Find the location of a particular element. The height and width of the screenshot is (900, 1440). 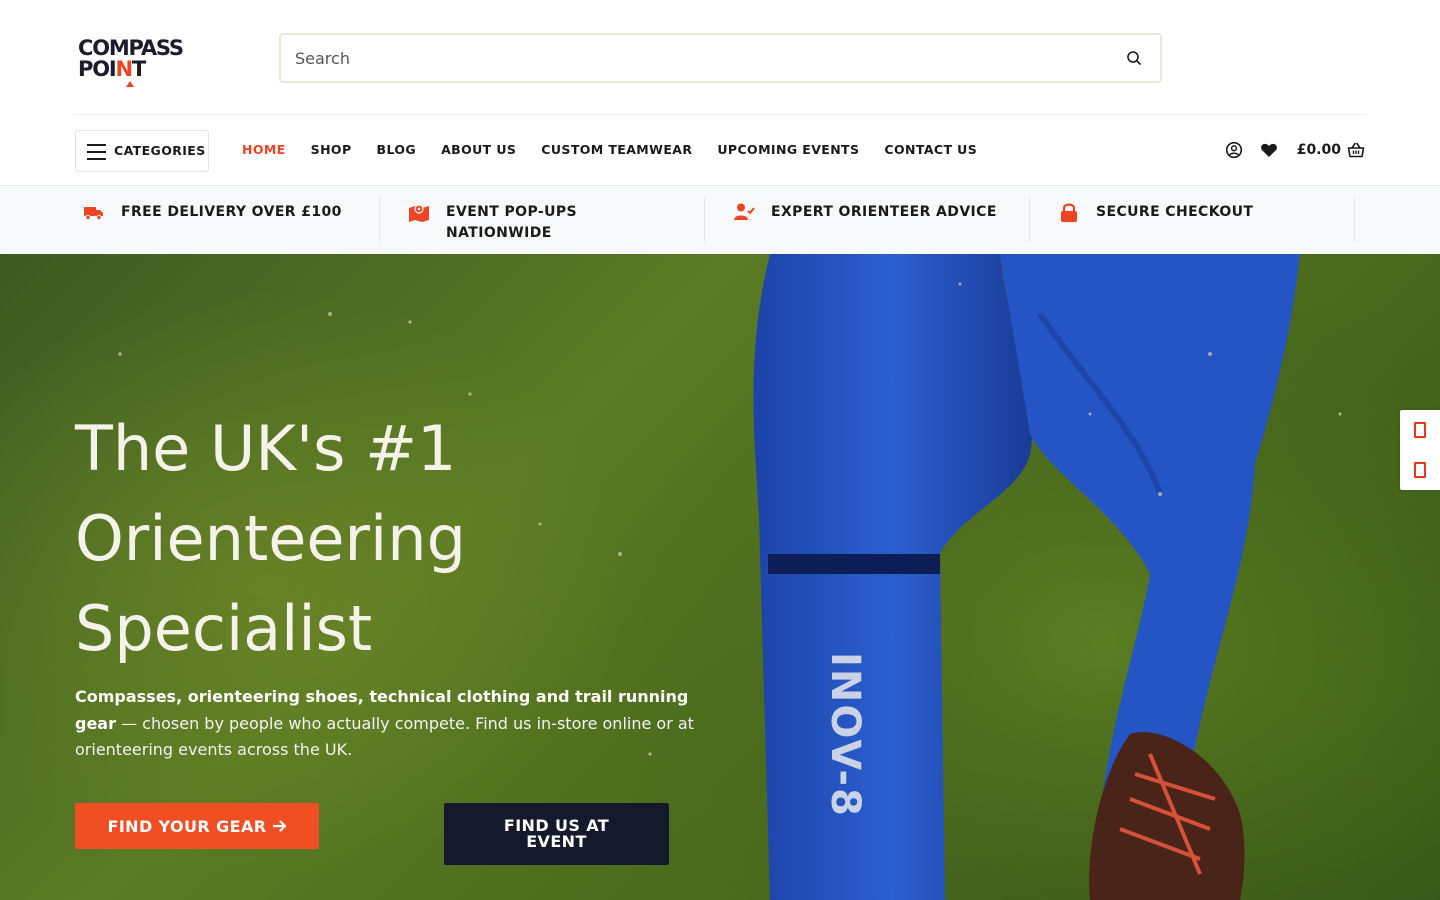

find-us-at-event-label: FIND US AT EVENT is located at coordinates (556, 833).